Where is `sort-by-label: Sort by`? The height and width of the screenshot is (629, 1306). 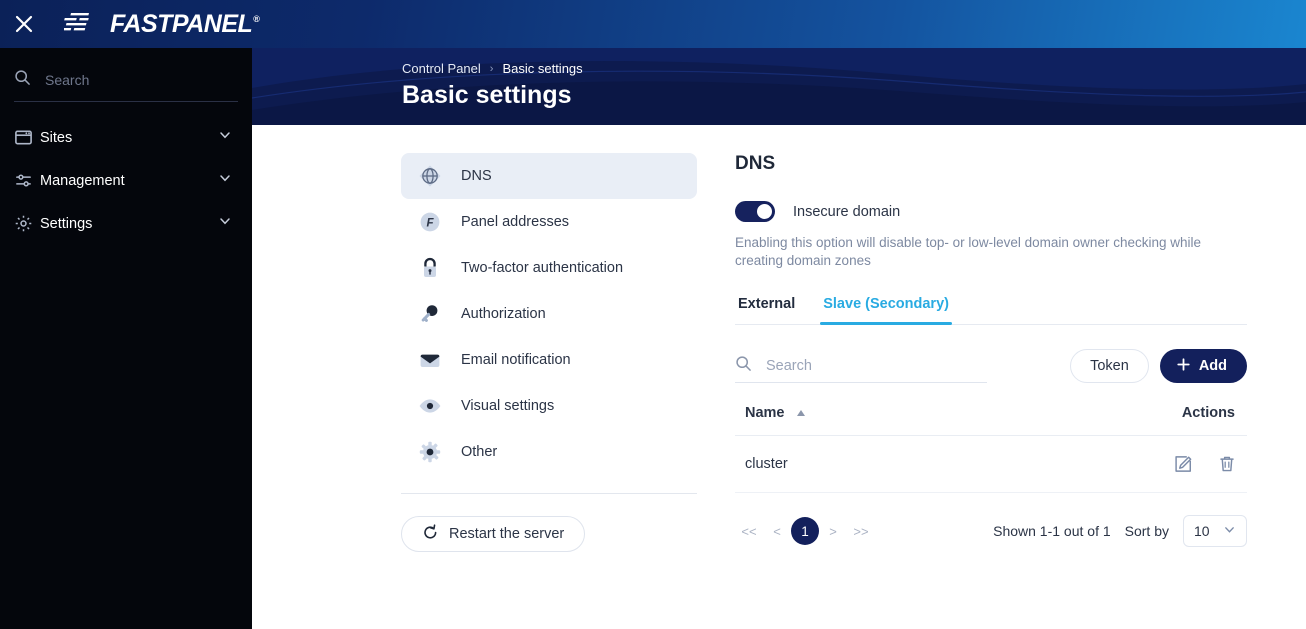 sort-by-label: Sort by is located at coordinates (1146, 531).